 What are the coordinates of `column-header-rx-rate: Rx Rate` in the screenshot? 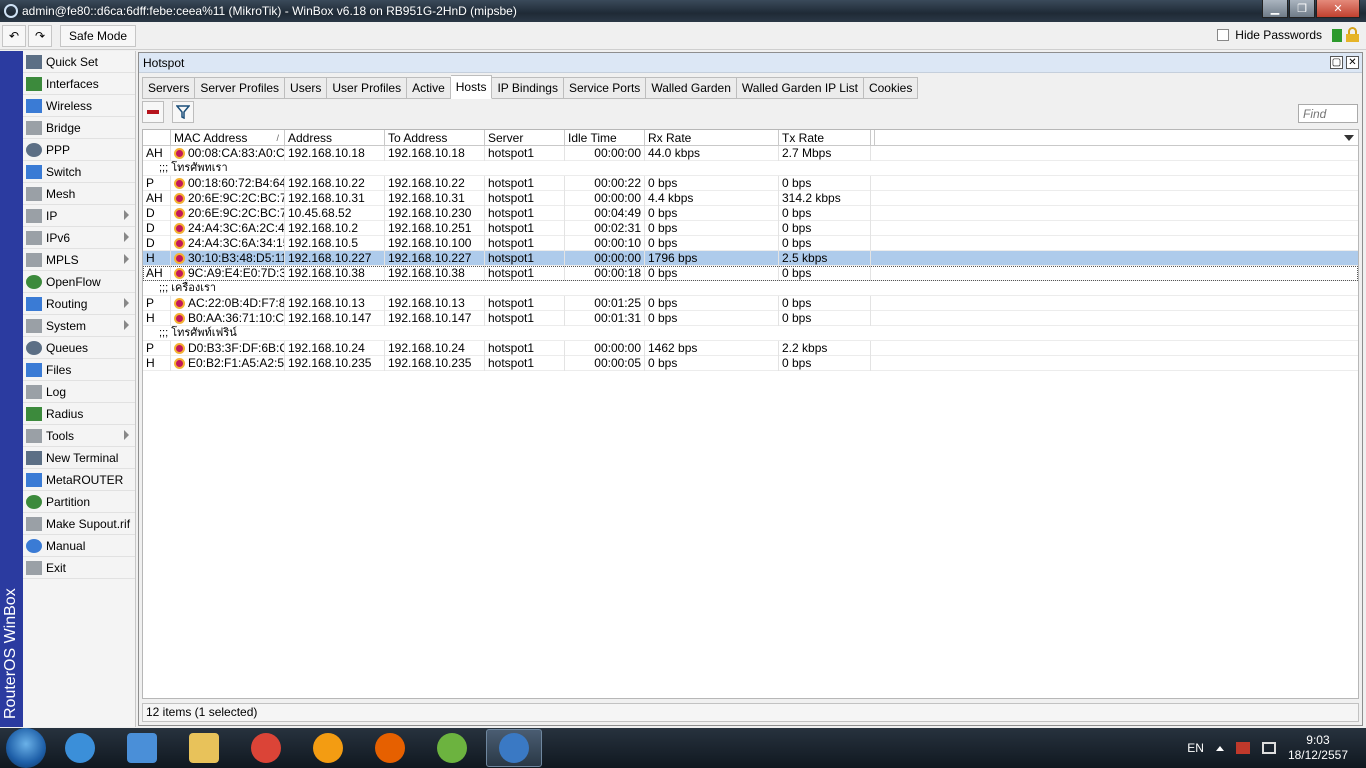 It's located at (712, 138).